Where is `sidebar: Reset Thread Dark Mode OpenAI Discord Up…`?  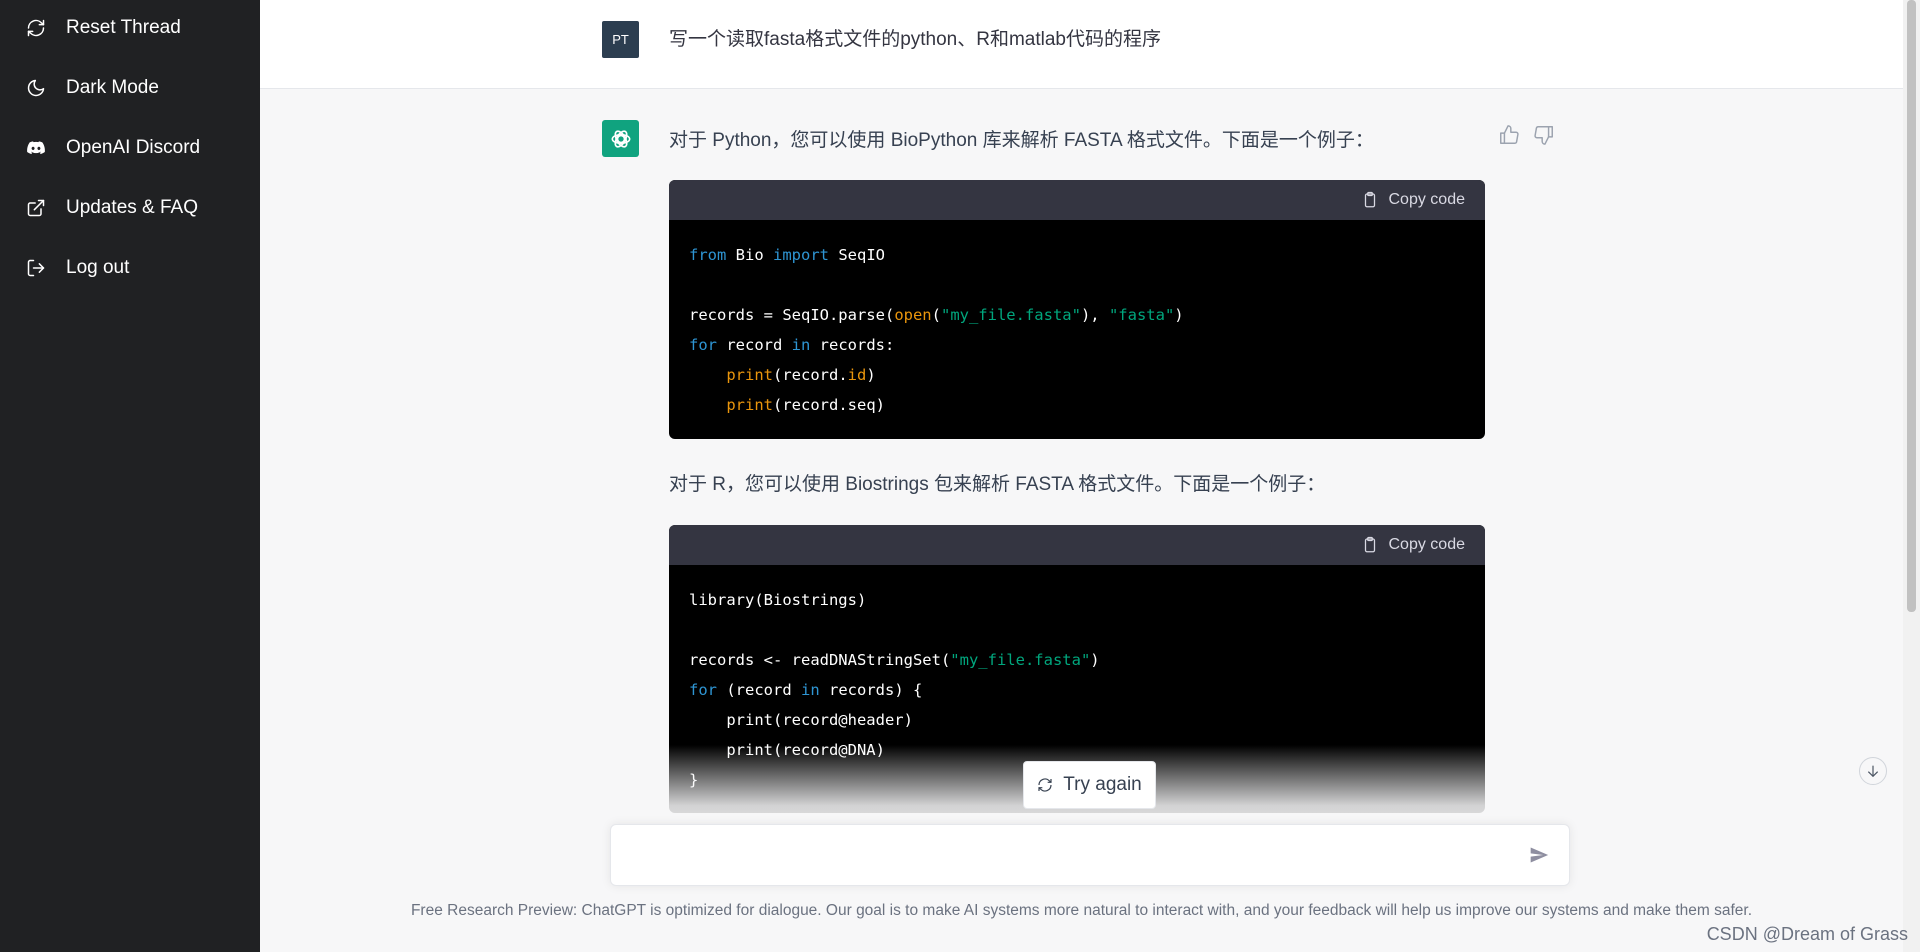
sidebar: Reset Thread Dark Mode OpenAI Discord Up… is located at coordinates (130, 476).